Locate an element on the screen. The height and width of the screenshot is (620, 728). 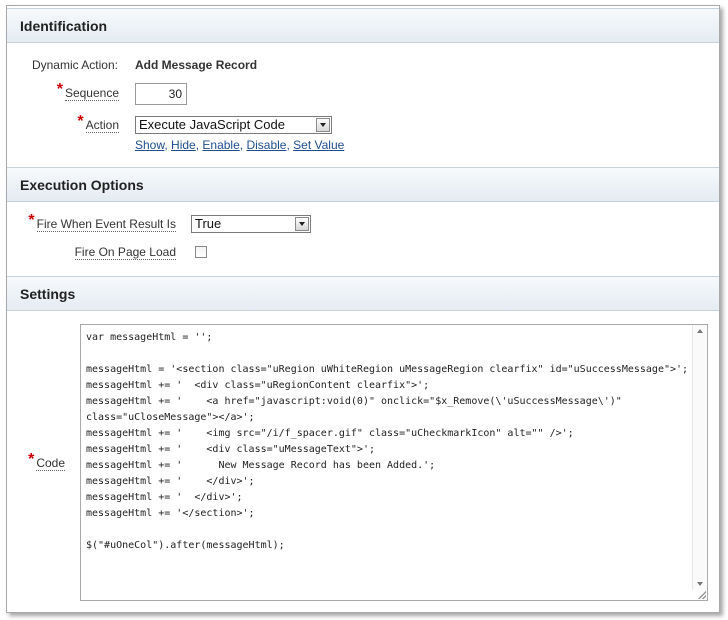
quick-link-set-value: Set Value is located at coordinates (318, 145).